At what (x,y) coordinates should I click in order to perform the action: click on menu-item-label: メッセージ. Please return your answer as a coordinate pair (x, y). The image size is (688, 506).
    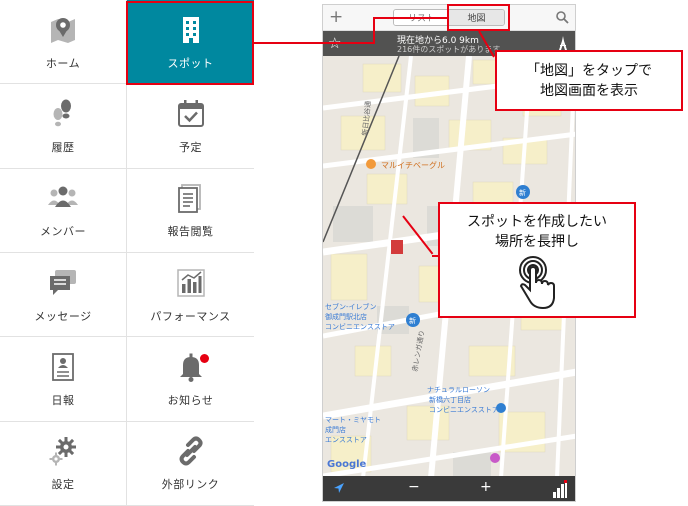
    Looking at the image, I should click on (63, 316).